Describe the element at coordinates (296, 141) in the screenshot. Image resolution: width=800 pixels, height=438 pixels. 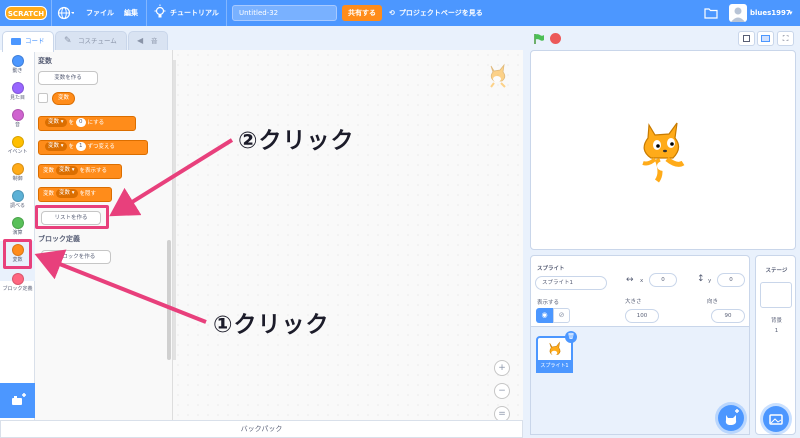
I see `annotation-step2: ②クリック` at that location.